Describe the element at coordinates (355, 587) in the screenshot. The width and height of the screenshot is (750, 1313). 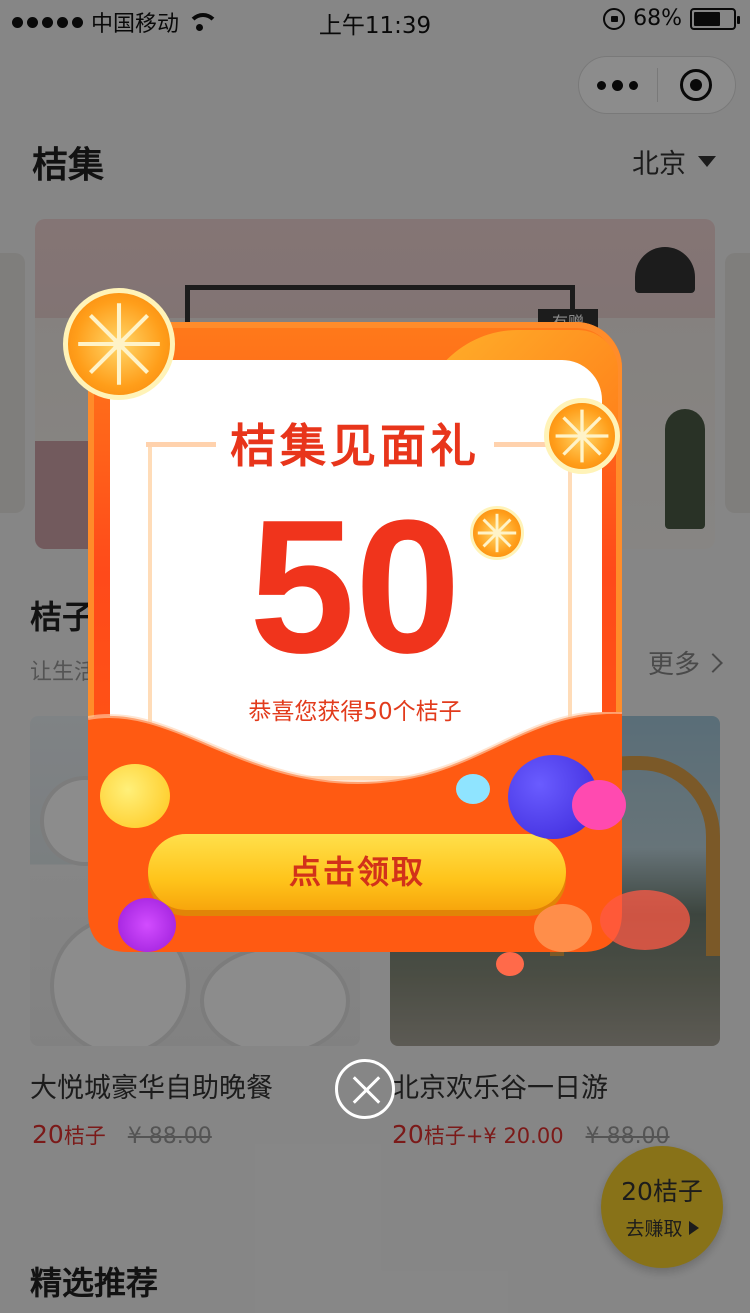
I see `gift-amount: 50` at that location.